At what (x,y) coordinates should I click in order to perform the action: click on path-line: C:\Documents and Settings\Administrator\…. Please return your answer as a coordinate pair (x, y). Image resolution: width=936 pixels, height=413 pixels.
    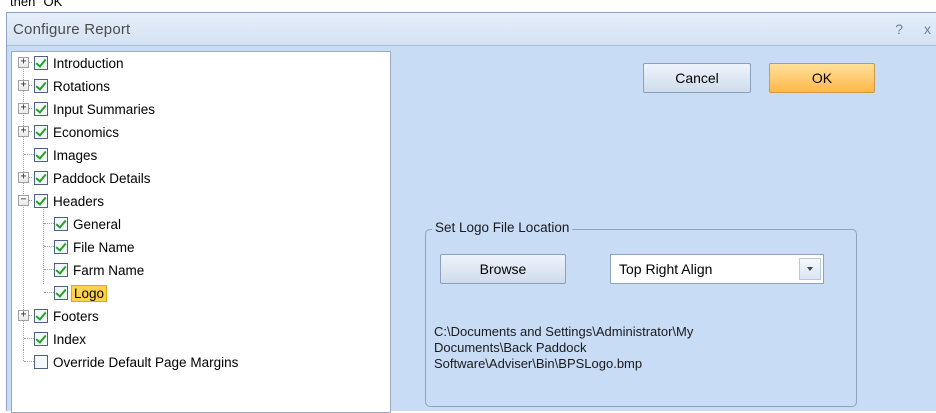
    Looking at the image, I should click on (564, 331).